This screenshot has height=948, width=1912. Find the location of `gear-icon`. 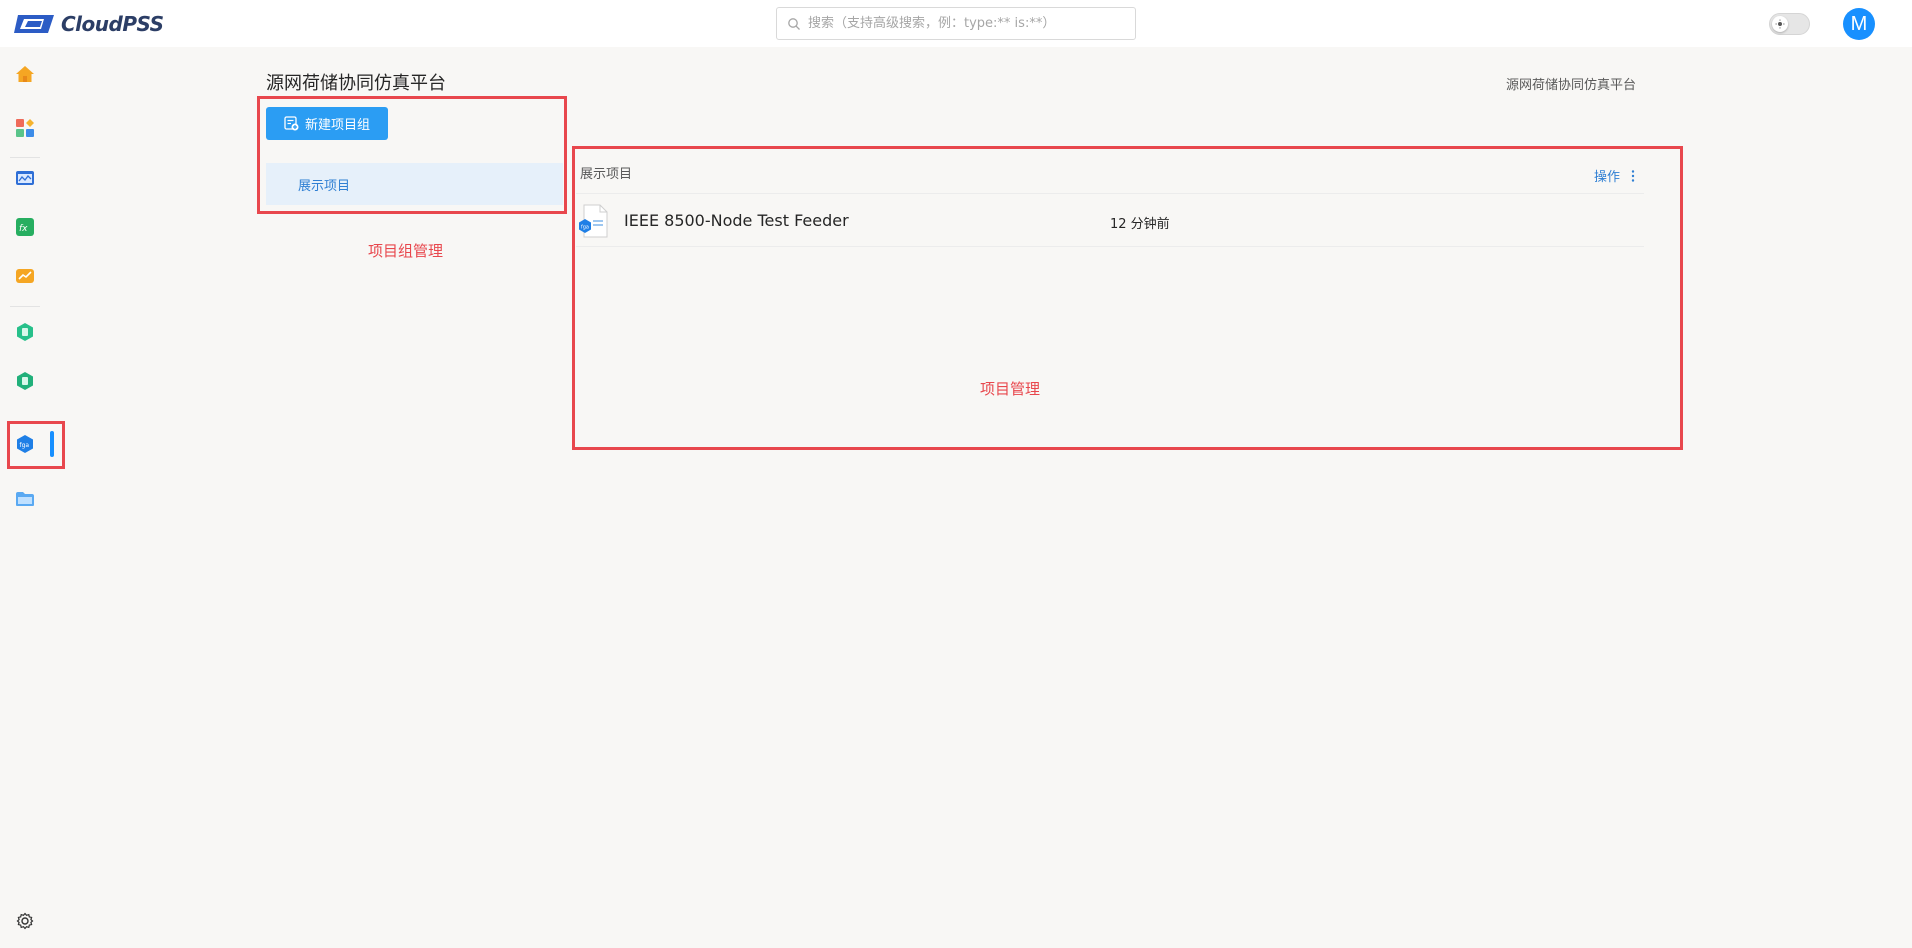

gear-icon is located at coordinates (25, 921).